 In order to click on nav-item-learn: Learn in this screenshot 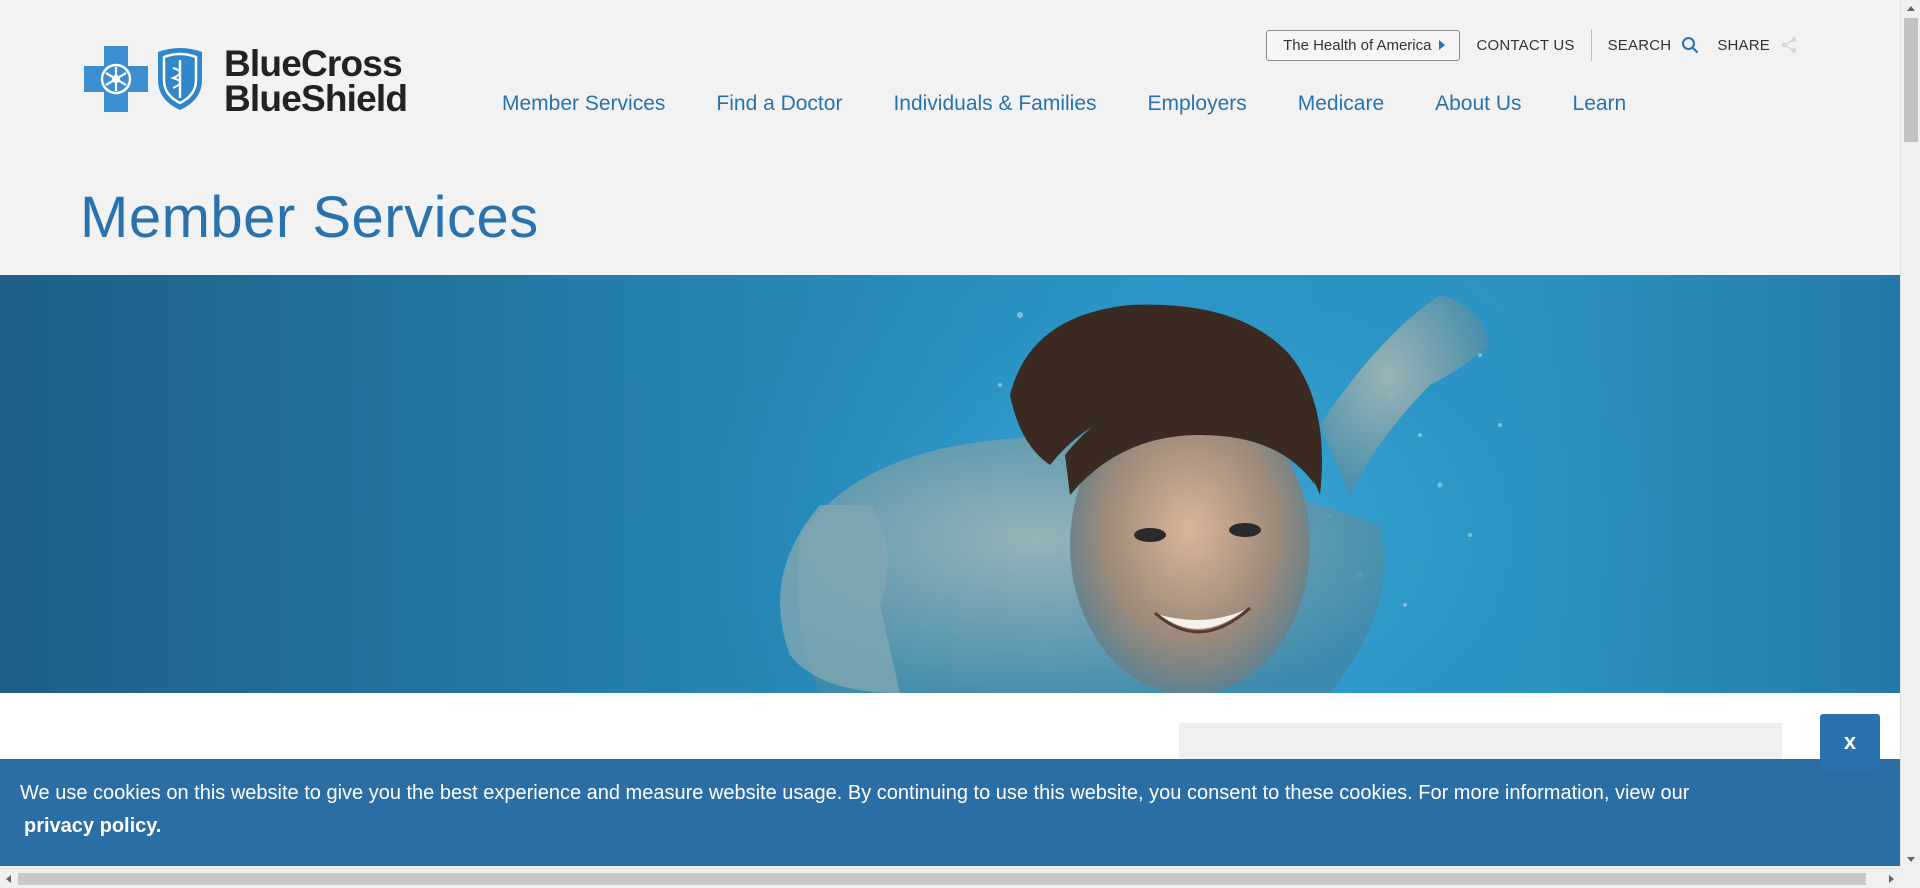, I will do `click(1600, 104)`.